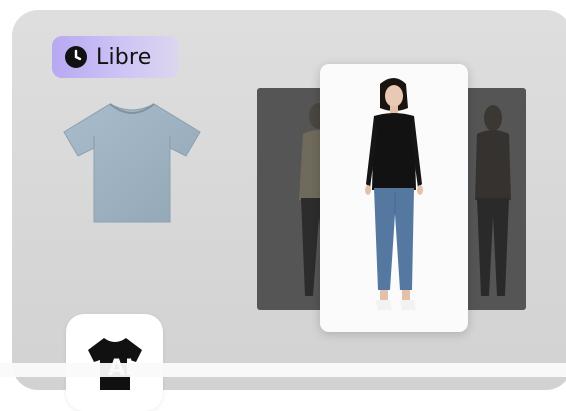 Image resolution: width=566 pixels, height=411 pixels. I want to click on clock-icon, so click(76, 57).